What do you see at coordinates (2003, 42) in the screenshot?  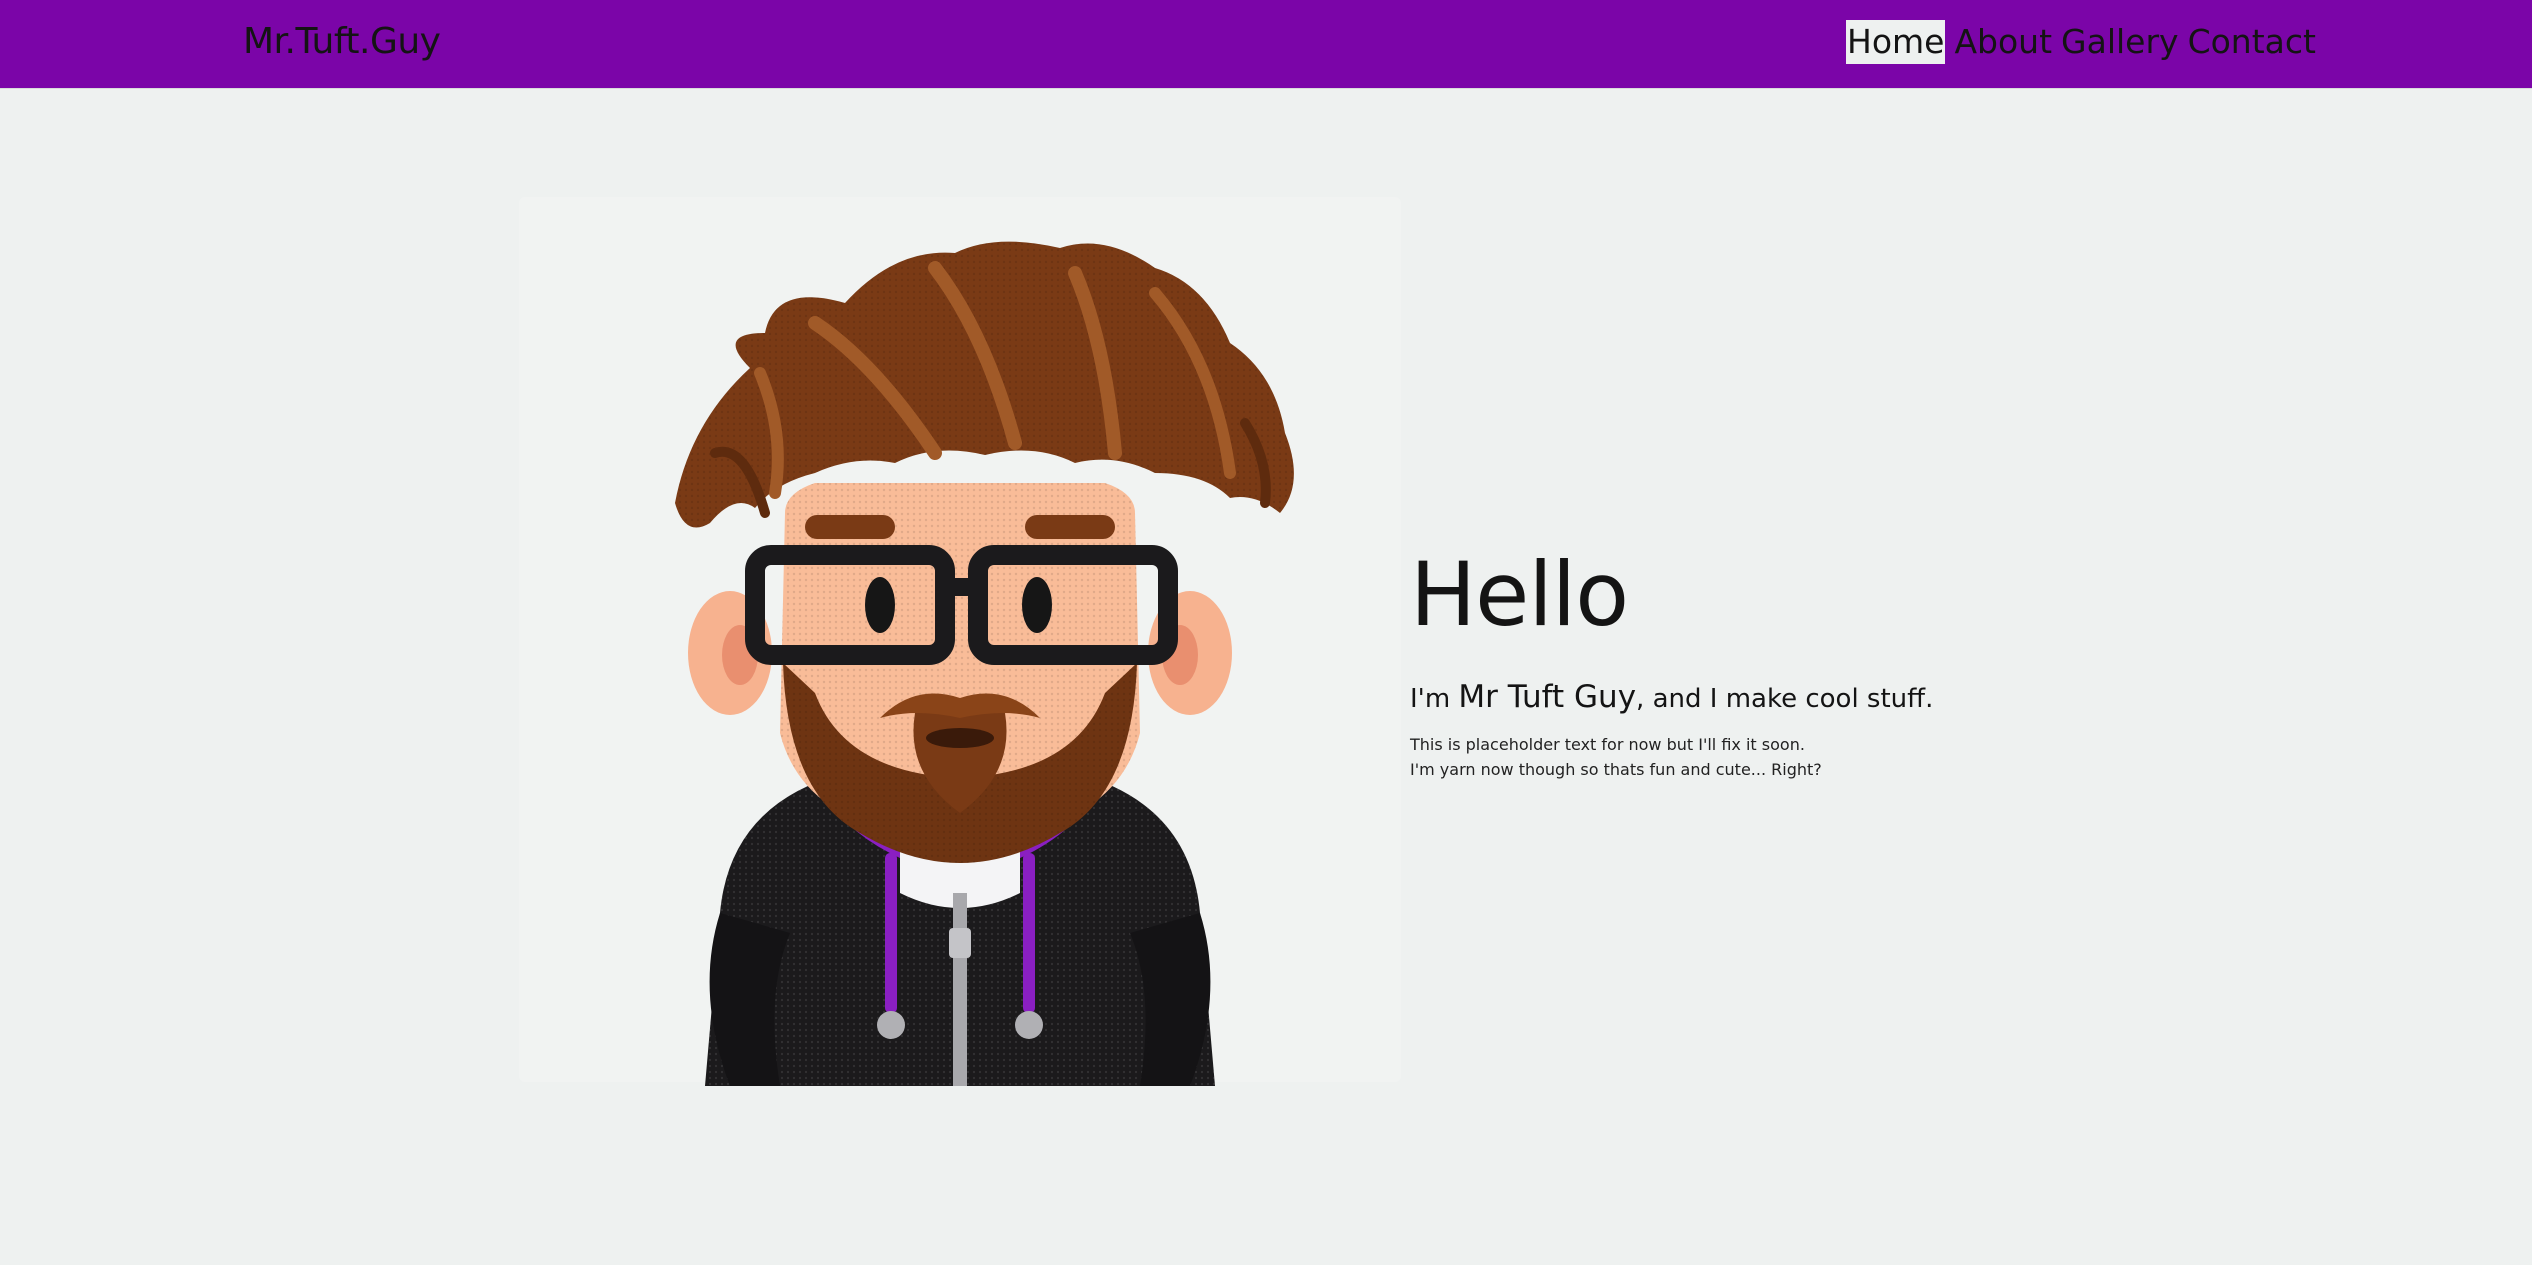 I see `nav-link-about: About` at bounding box center [2003, 42].